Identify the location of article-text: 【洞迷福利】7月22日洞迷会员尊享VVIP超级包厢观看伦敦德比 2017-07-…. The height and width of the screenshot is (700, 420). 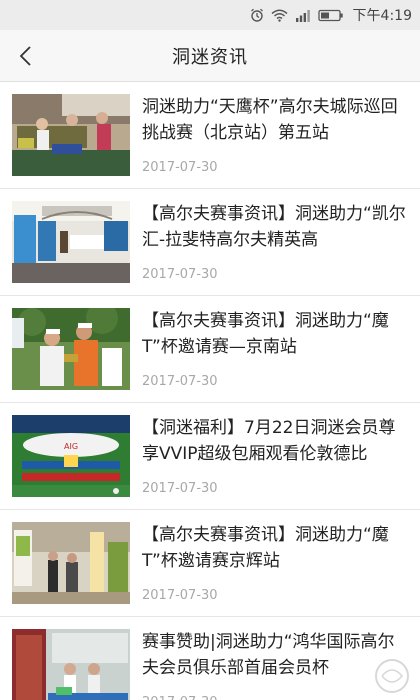
(281, 462).